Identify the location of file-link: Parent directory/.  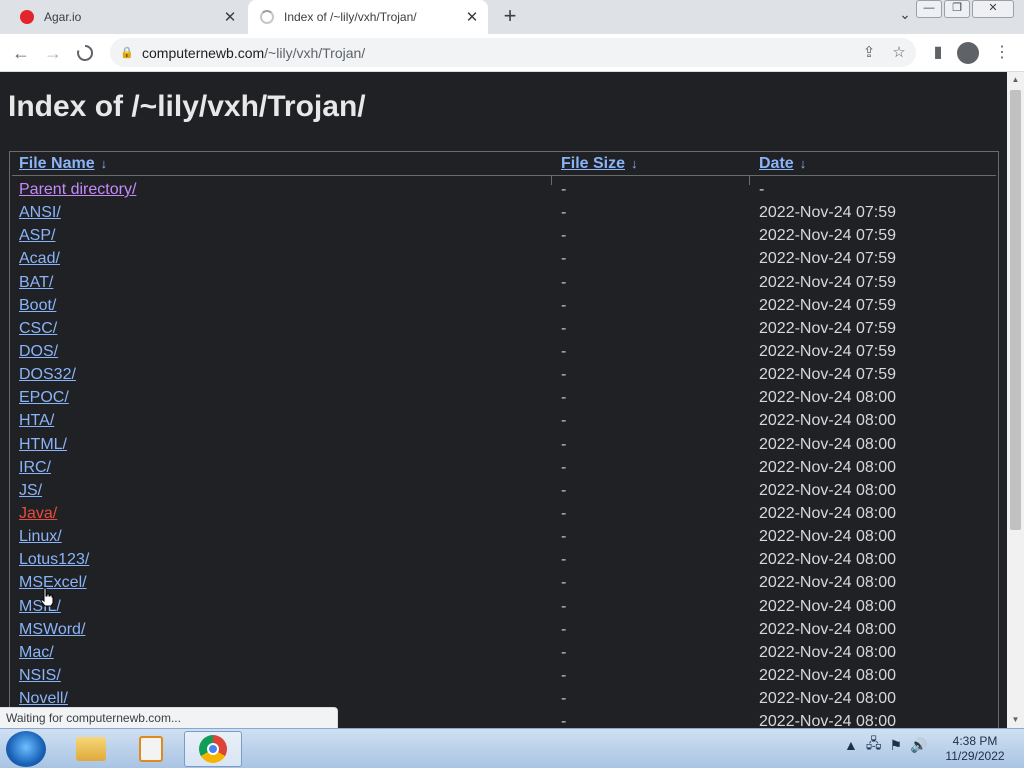
(77, 190).